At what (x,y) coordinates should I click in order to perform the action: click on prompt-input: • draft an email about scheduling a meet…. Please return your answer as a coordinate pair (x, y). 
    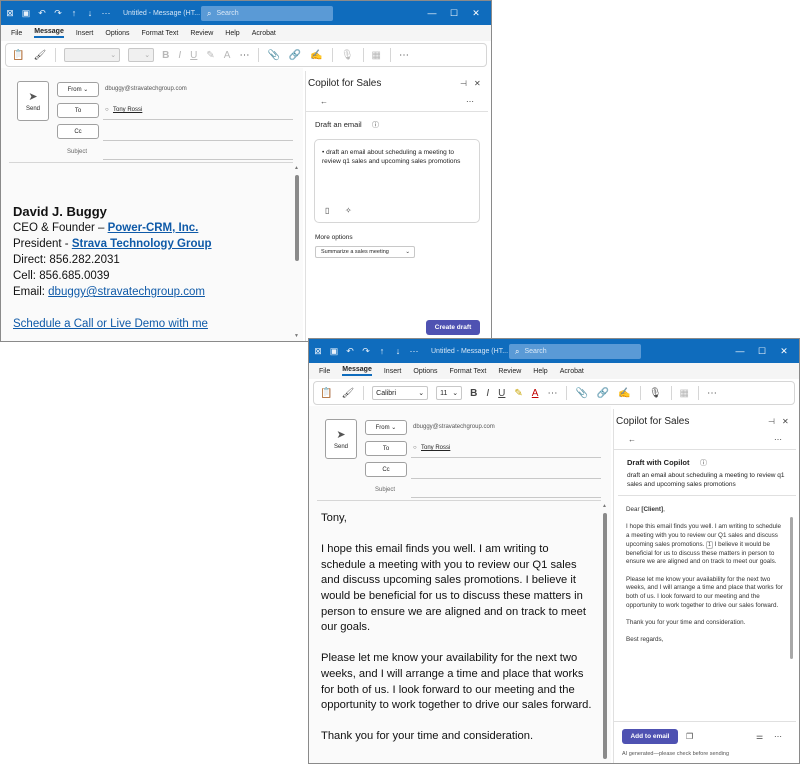
    Looking at the image, I should click on (397, 181).